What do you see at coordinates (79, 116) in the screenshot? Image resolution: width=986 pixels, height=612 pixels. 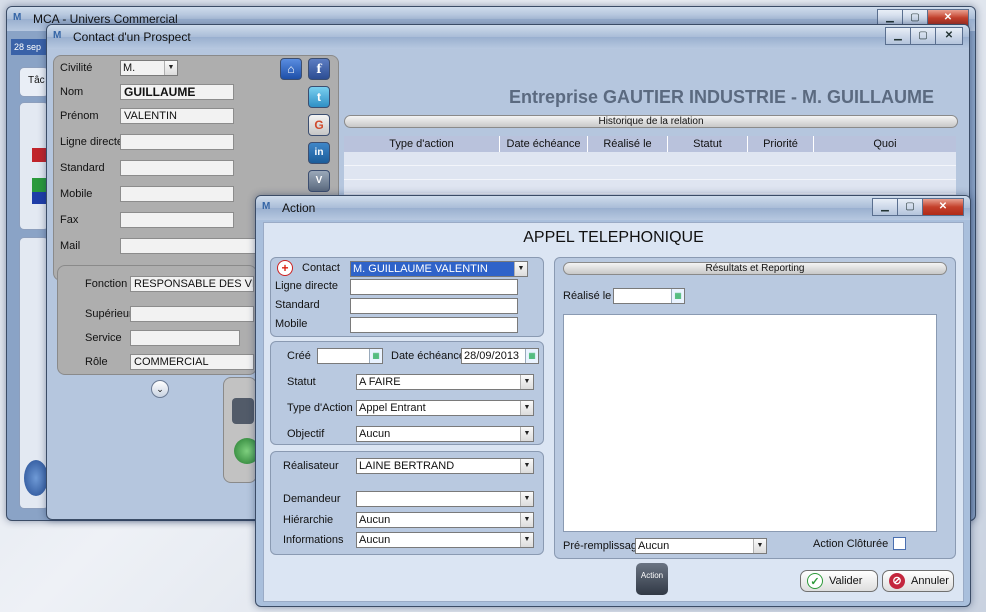 I see `prenom-label: Prénom` at bounding box center [79, 116].